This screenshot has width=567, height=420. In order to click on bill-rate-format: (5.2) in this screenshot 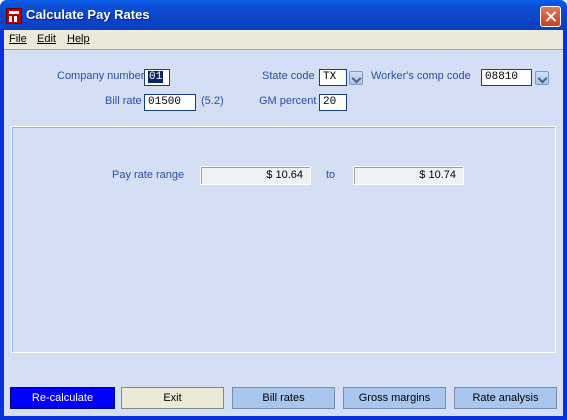, I will do `click(212, 101)`.